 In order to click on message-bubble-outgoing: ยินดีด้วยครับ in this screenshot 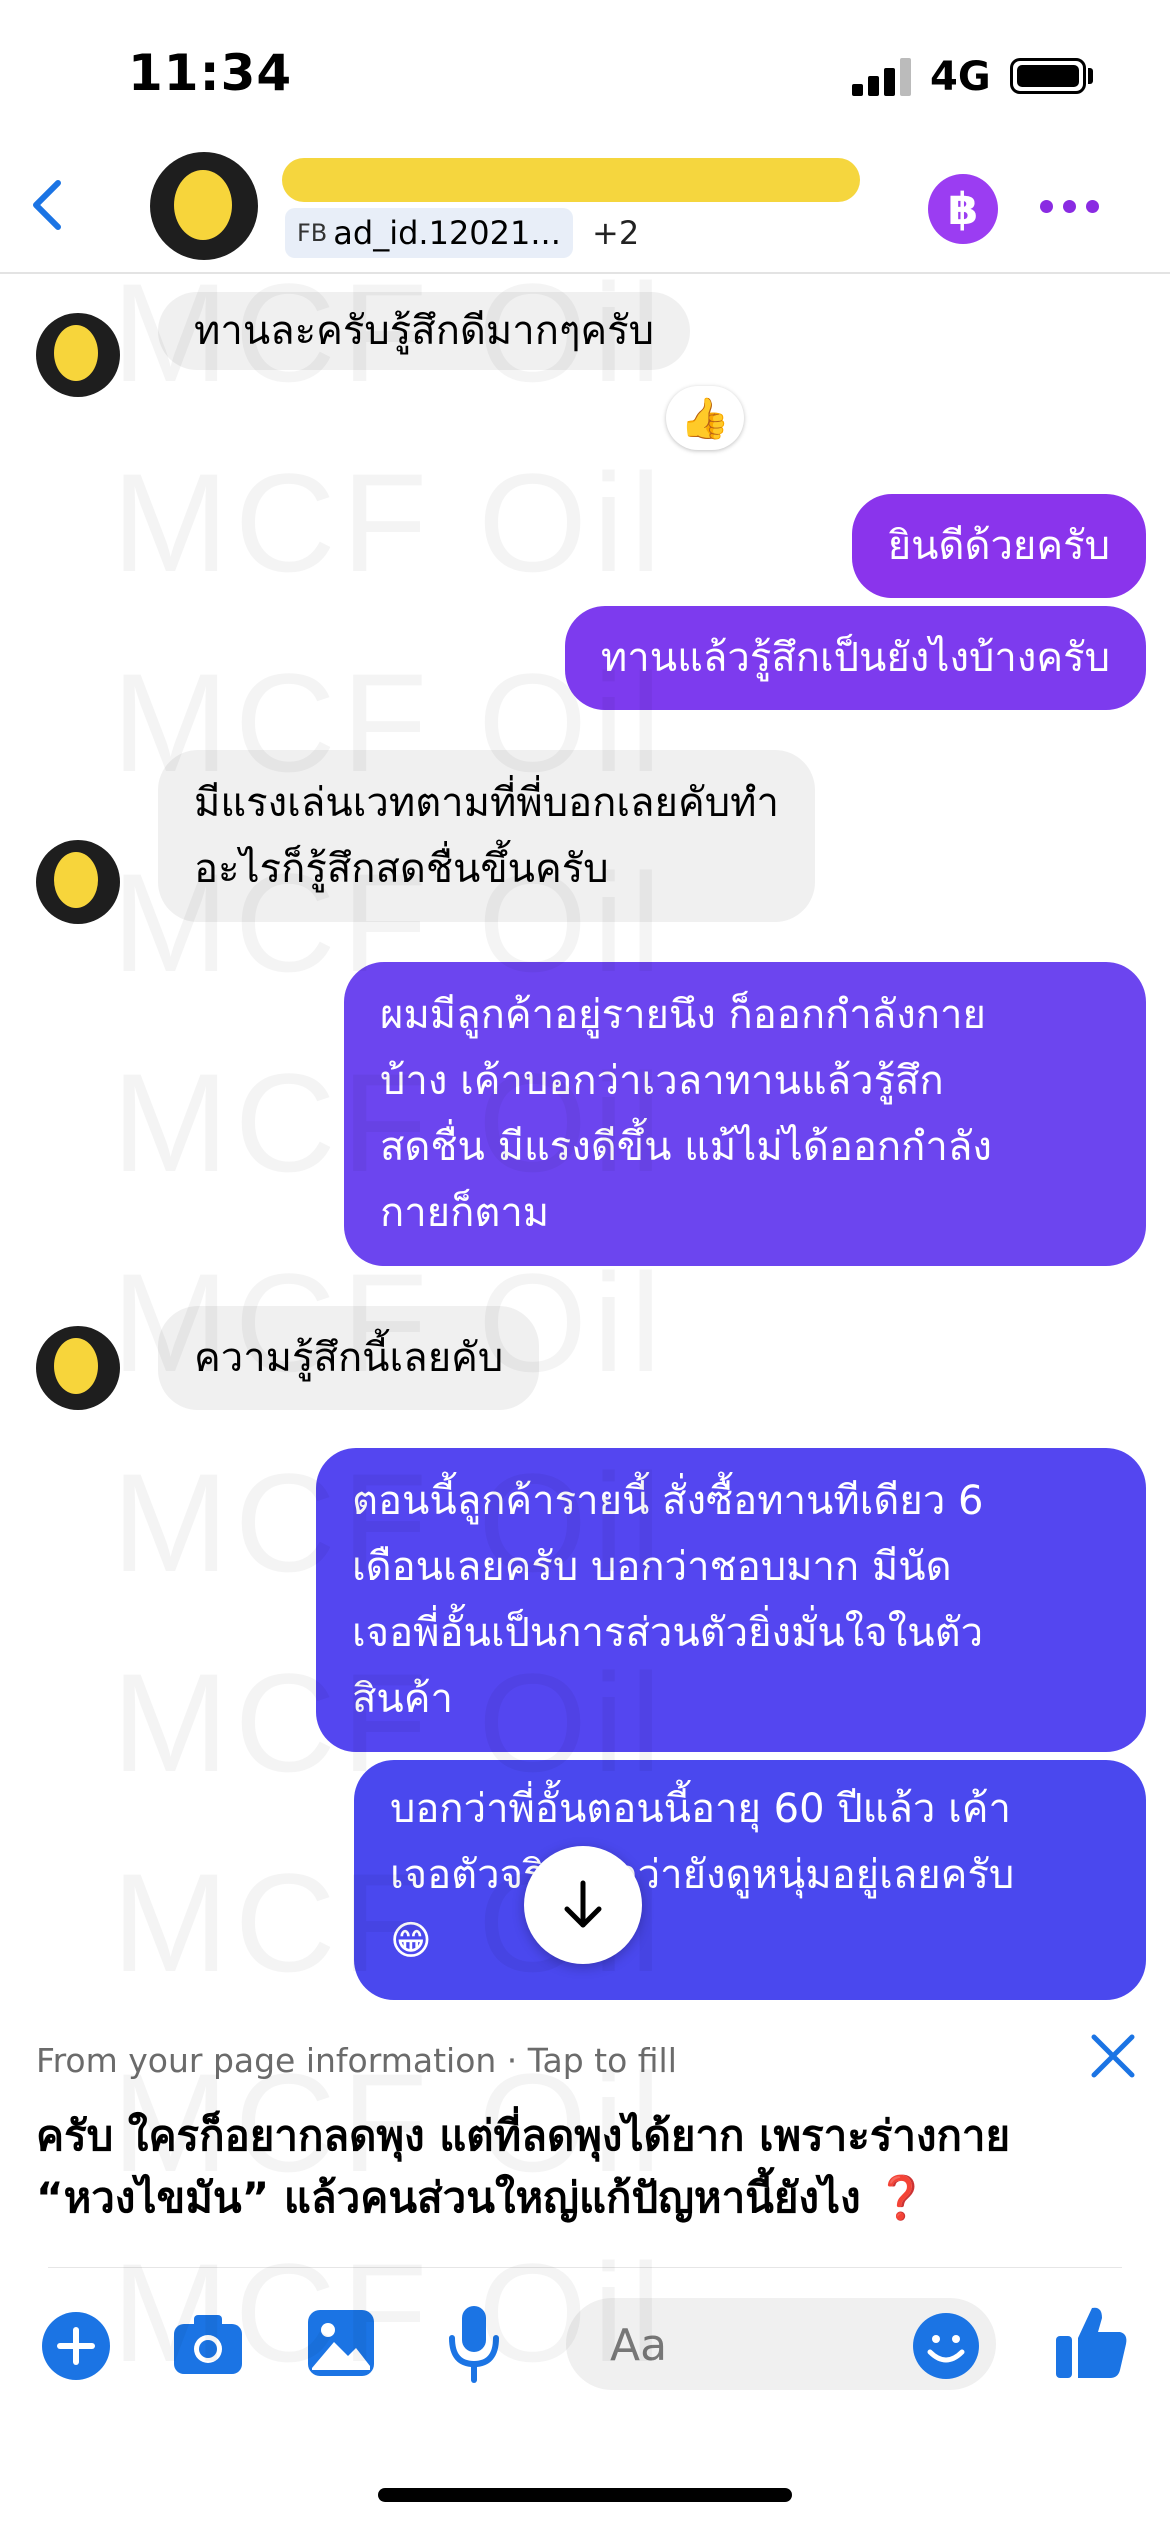, I will do `click(998, 546)`.